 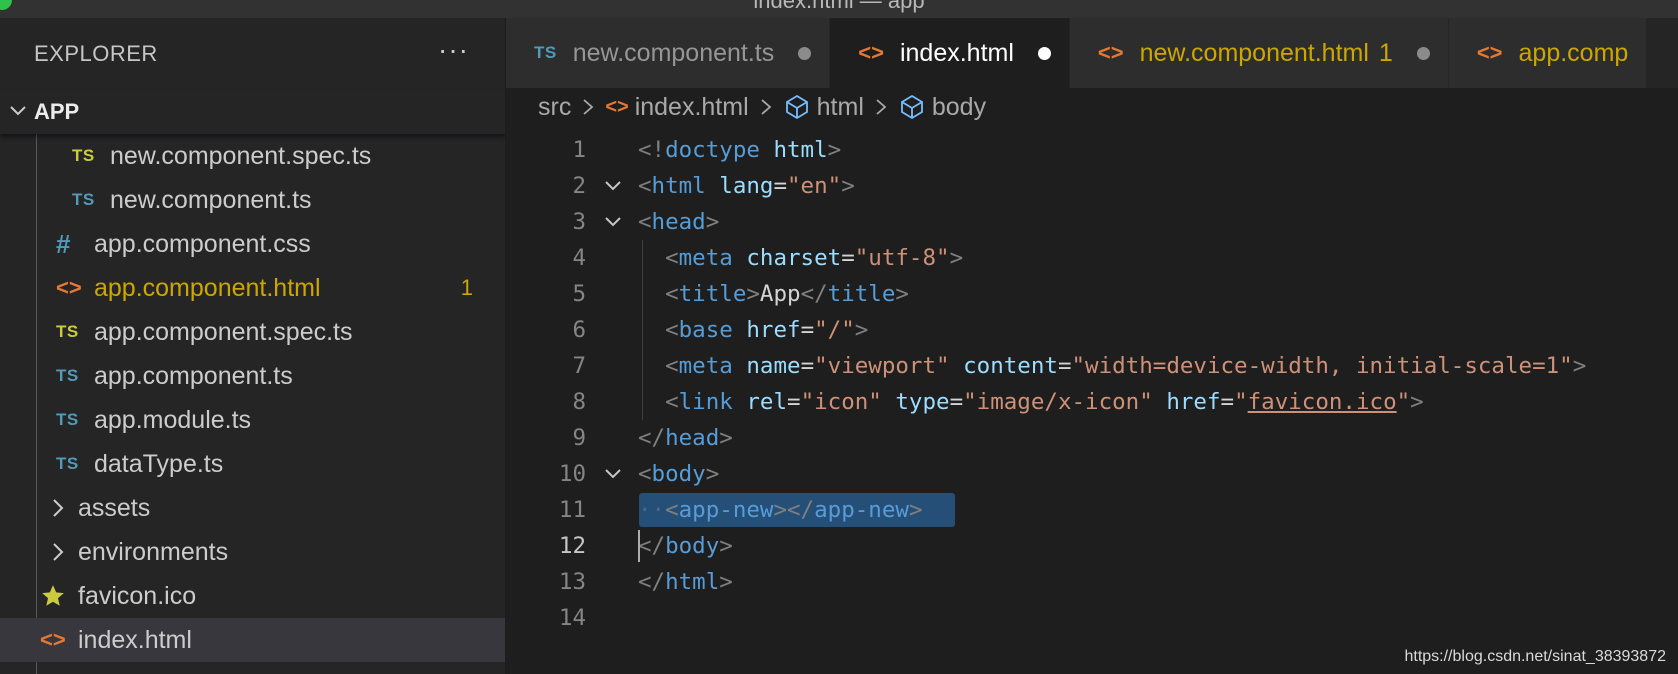 I want to click on editor-tab: TS new.component.ts, so click(x=668, y=53).